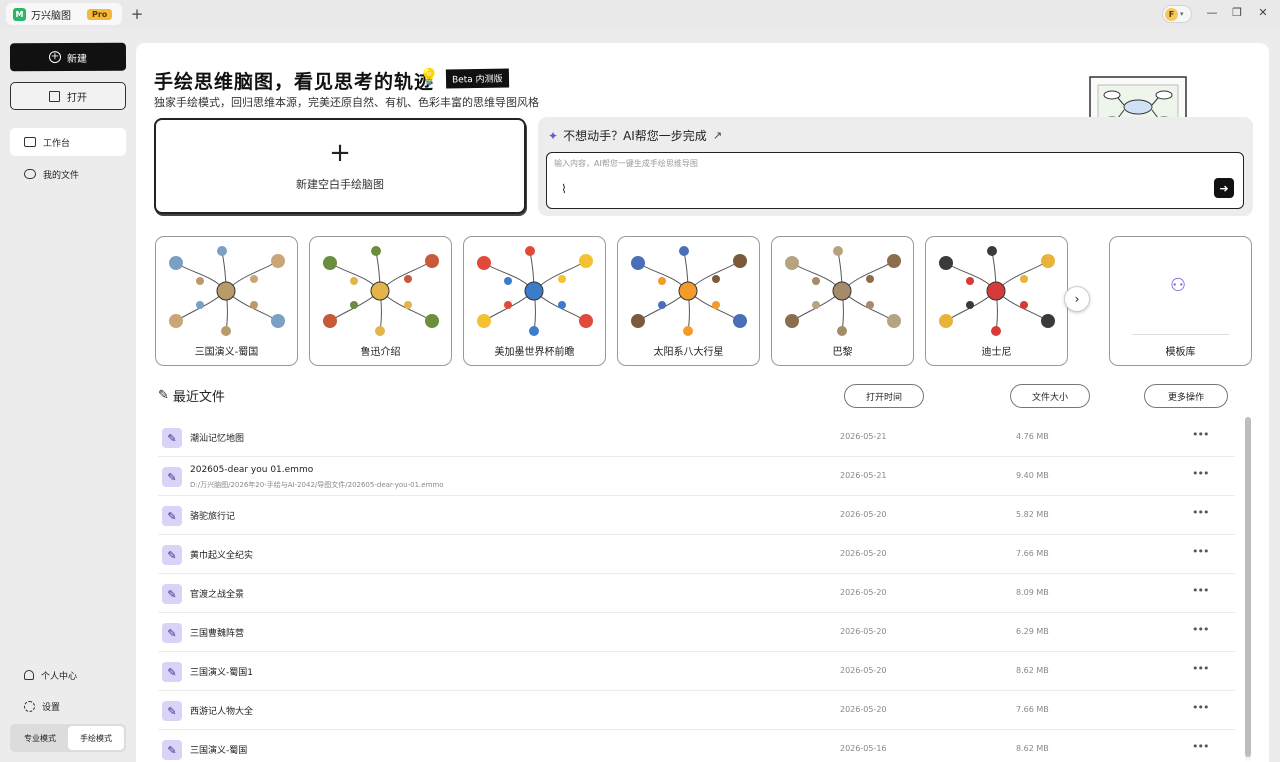  Describe the element at coordinates (19, 14) in the screenshot. I see `app-logo-icon: M` at that location.